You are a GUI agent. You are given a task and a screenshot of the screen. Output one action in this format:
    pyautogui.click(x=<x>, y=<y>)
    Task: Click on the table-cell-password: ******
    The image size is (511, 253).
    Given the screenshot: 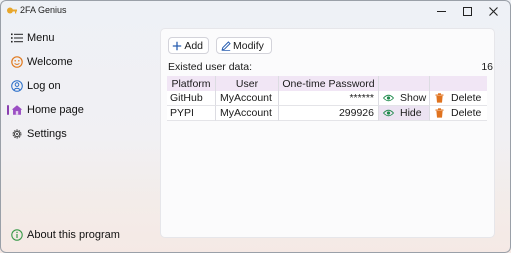 What is the action you would take?
    pyautogui.click(x=329, y=98)
    